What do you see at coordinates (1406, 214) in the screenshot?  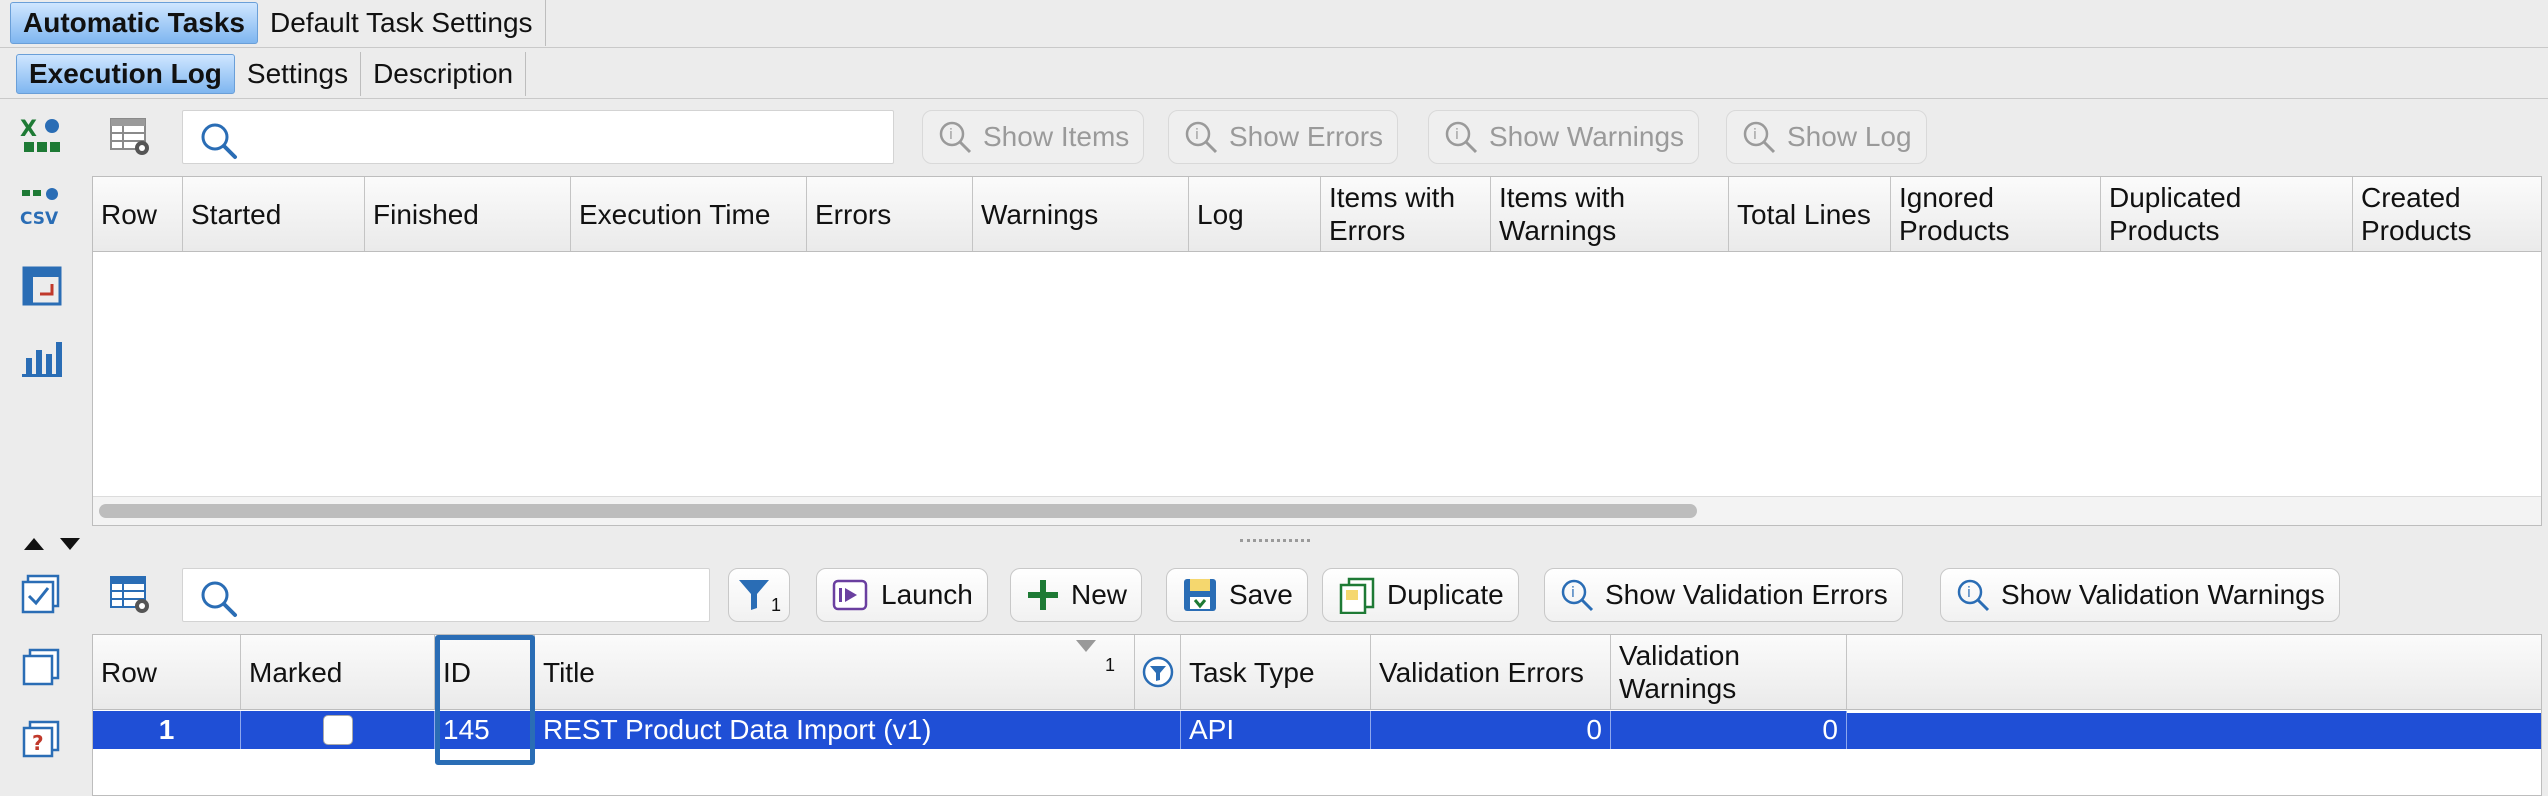 I see `col-items-with-errors: Items with Errors` at bounding box center [1406, 214].